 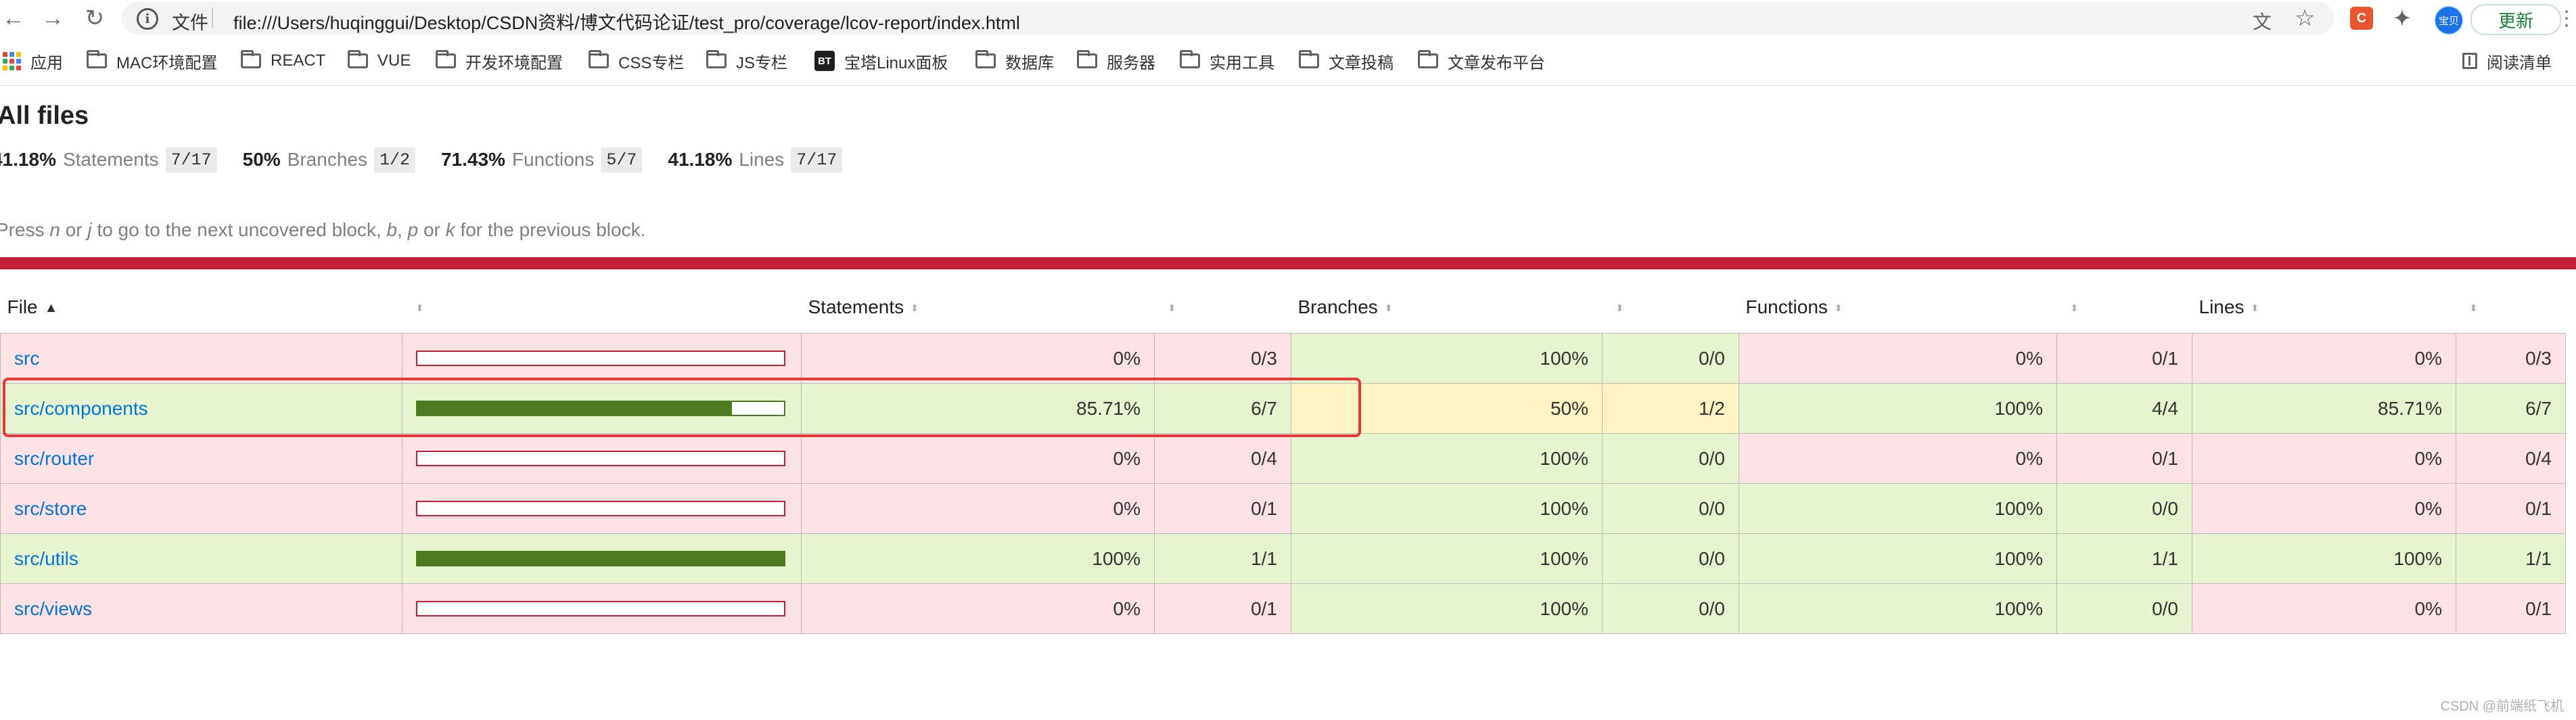 I want to click on profile-avatar: 宝贝, so click(x=2449, y=20).